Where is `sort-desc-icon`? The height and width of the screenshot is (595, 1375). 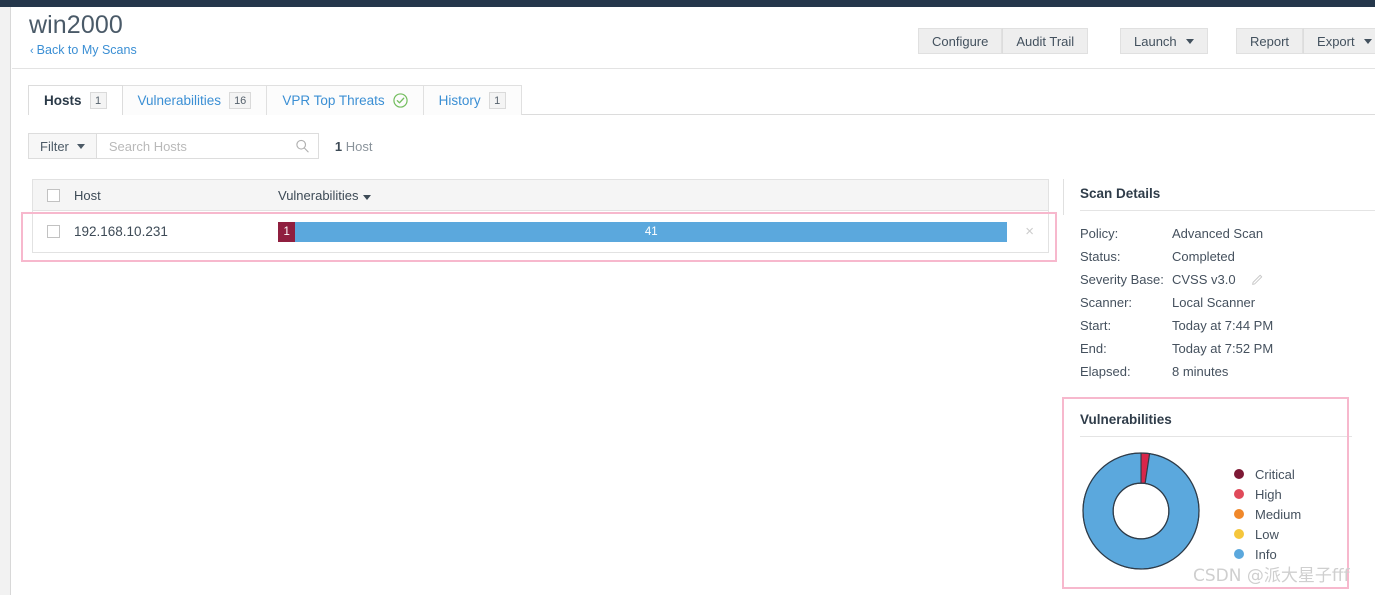
sort-desc-icon is located at coordinates (367, 197).